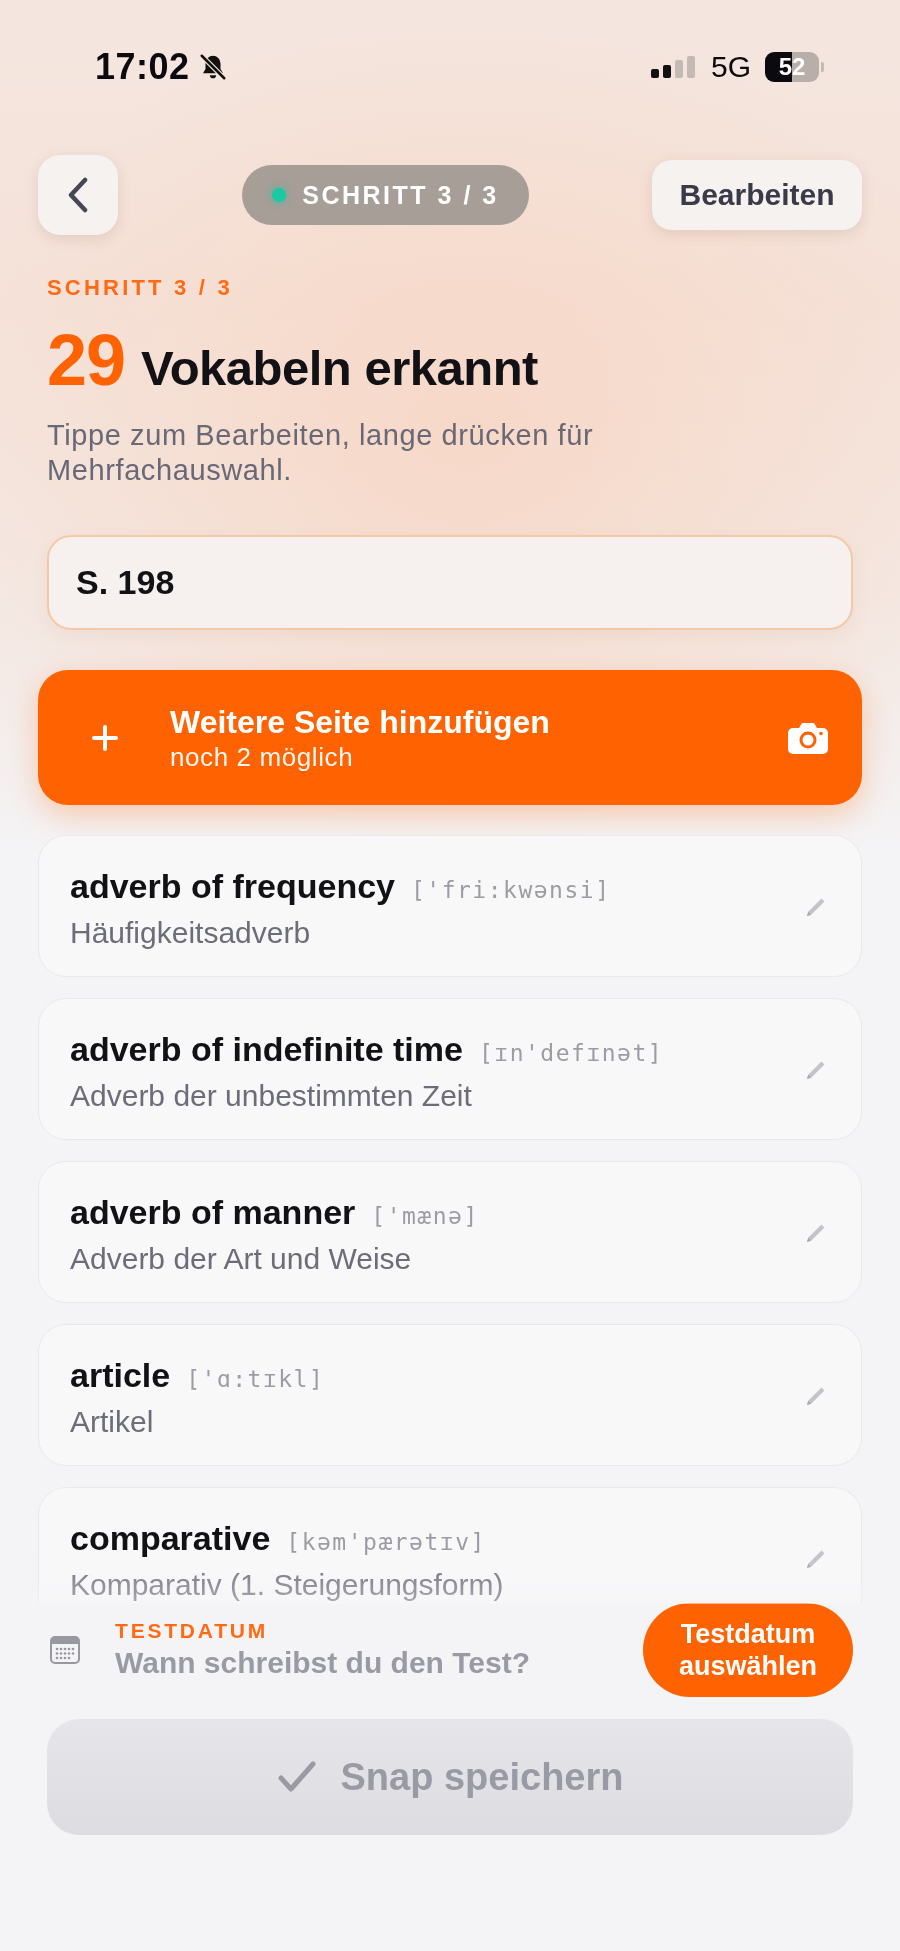  I want to click on network-label: 5G, so click(730, 67).